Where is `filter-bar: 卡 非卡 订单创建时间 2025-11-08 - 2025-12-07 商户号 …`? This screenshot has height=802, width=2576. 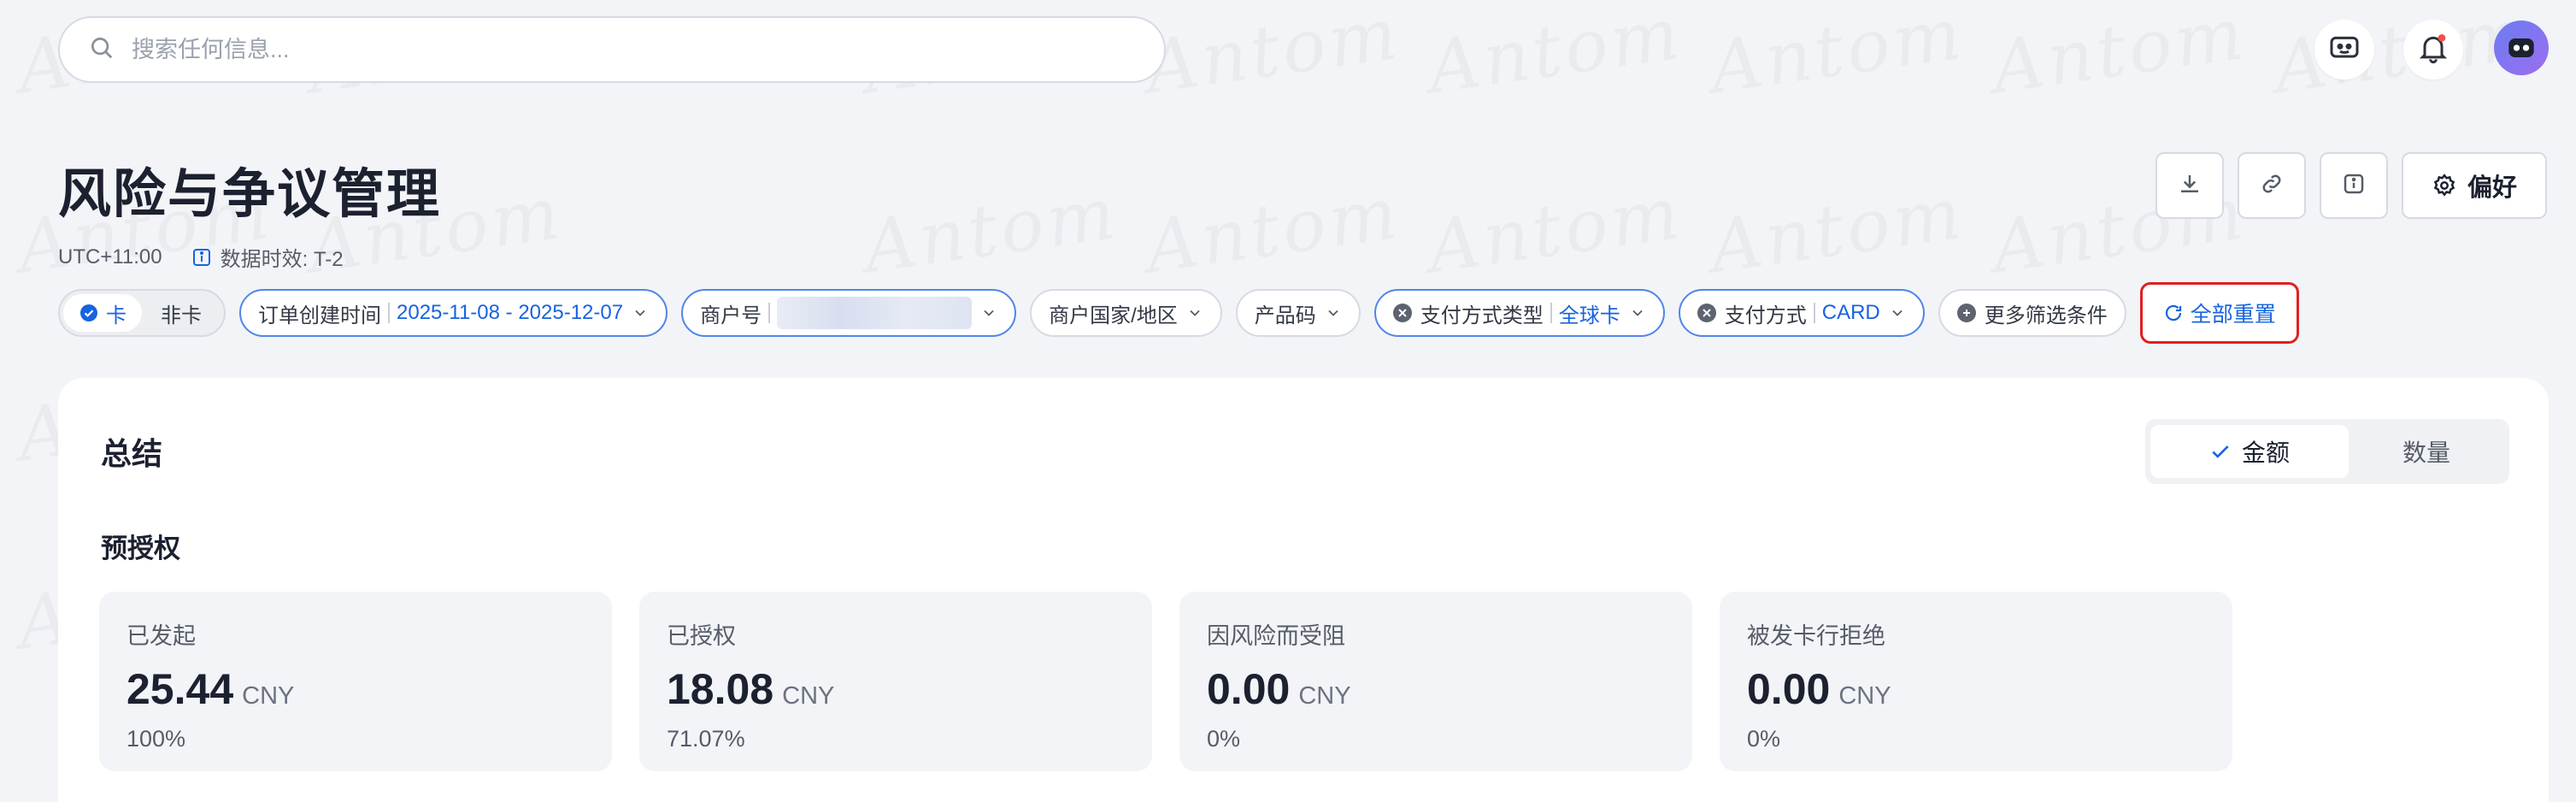
filter-bar: 卡 非卡 订单创建时间 2025-11-08 - 2025-12-07 商户号 … is located at coordinates (1178, 313).